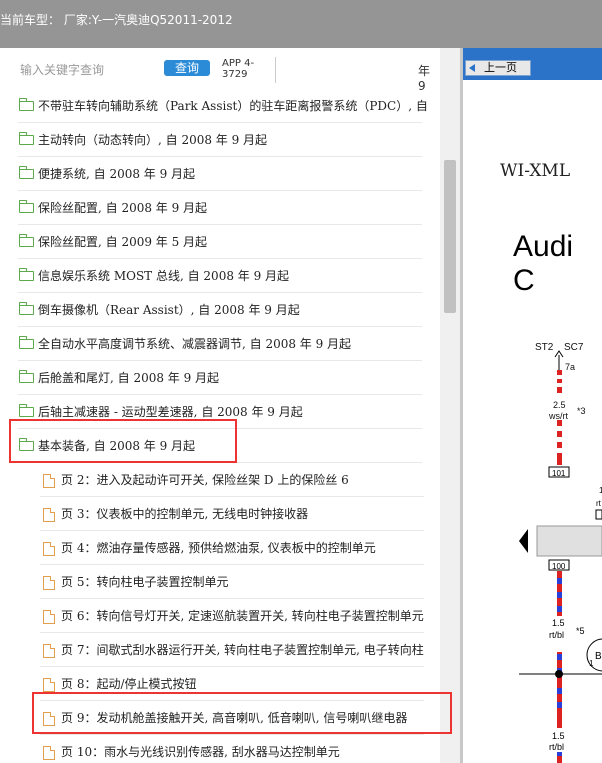  I want to click on st2-label: ST2, so click(544, 347).